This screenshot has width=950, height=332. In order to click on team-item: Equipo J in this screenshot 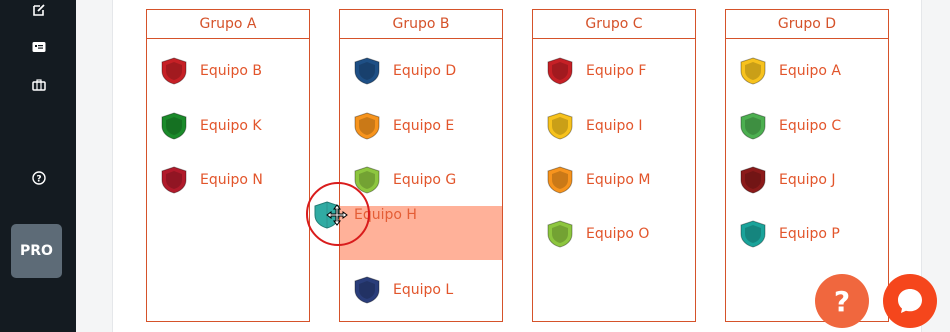, I will do `click(788, 180)`.